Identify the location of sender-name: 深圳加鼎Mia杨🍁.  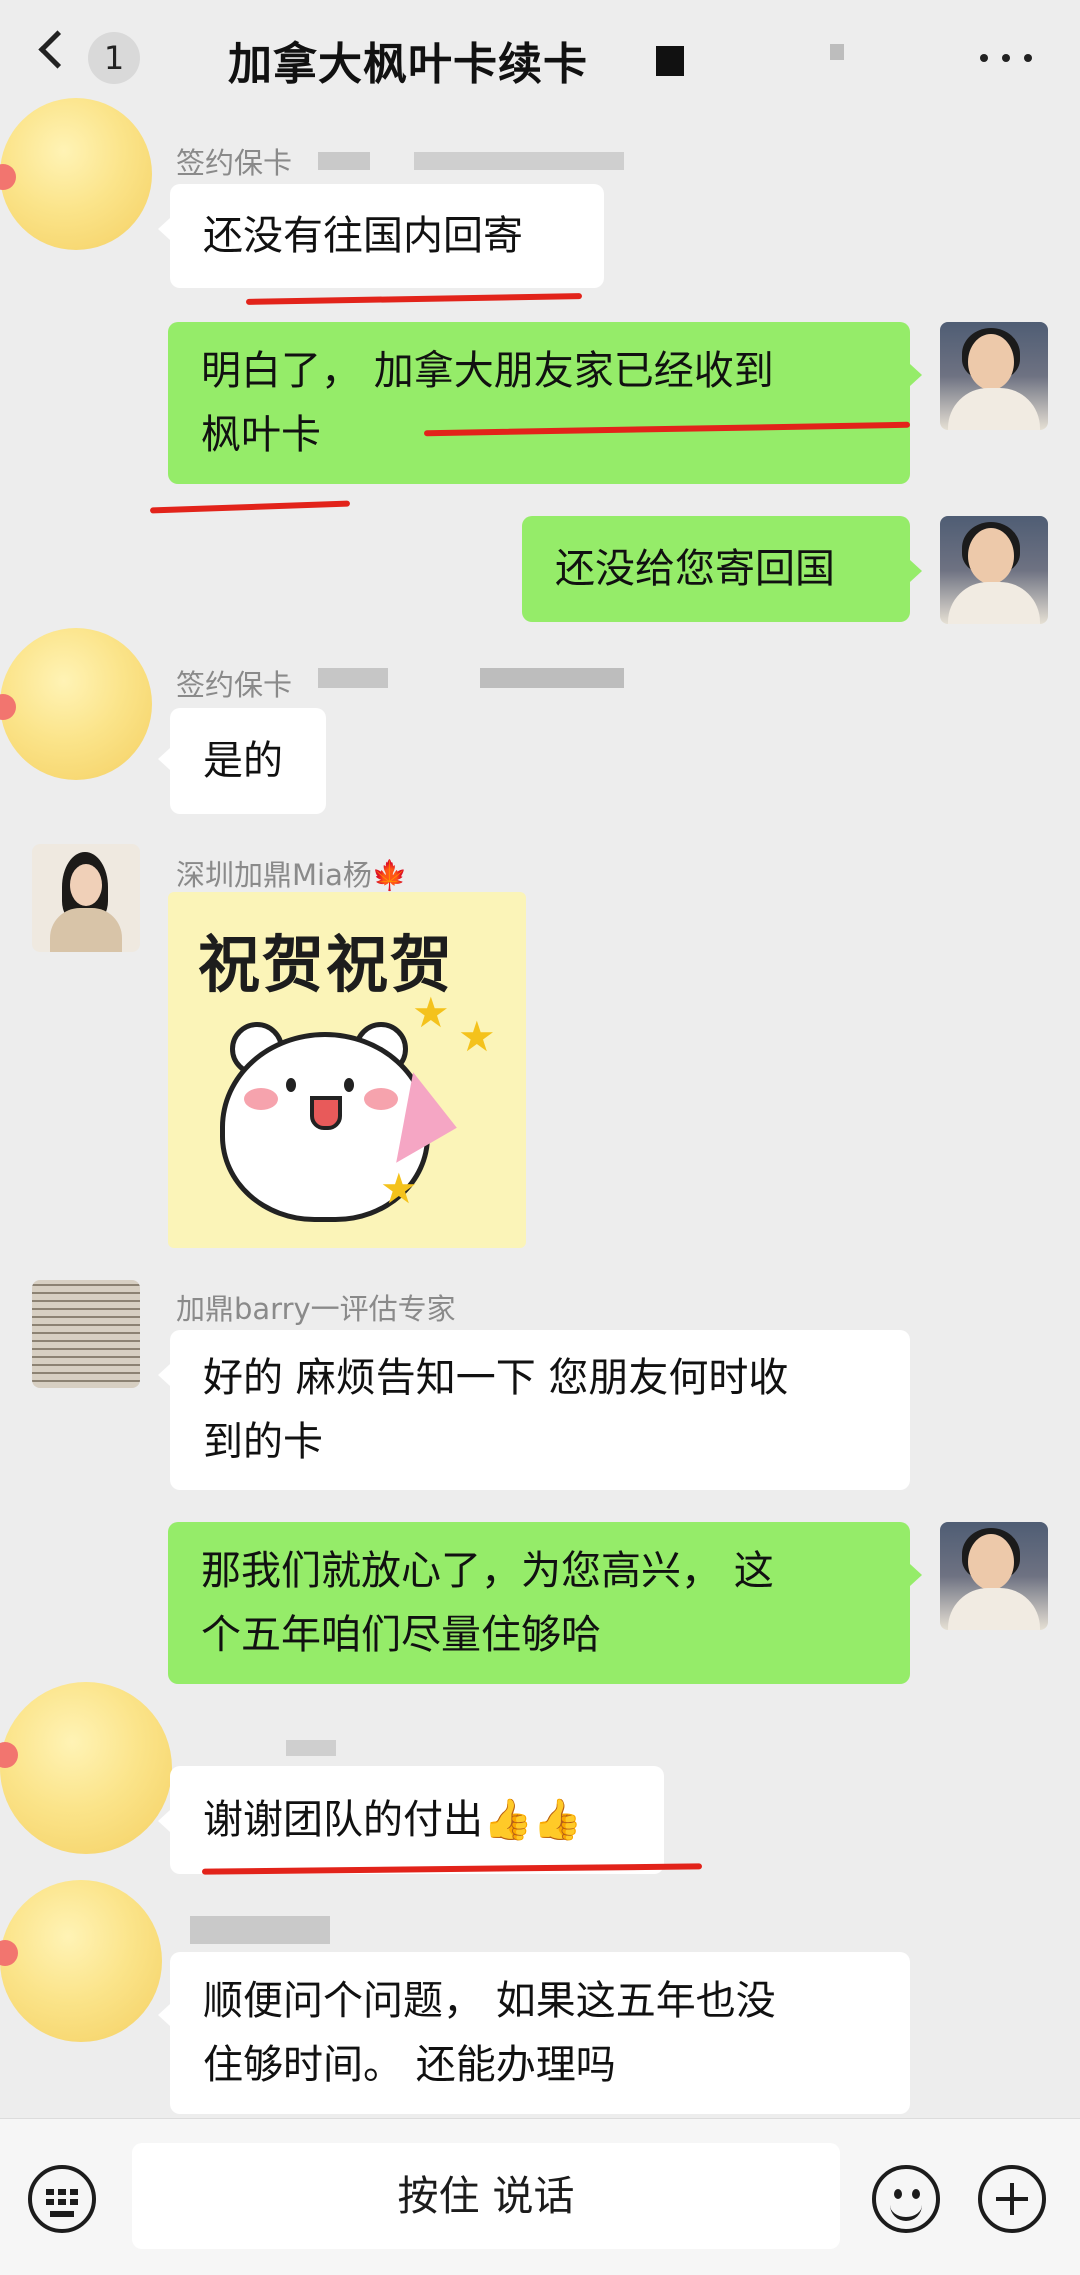
(292, 875).